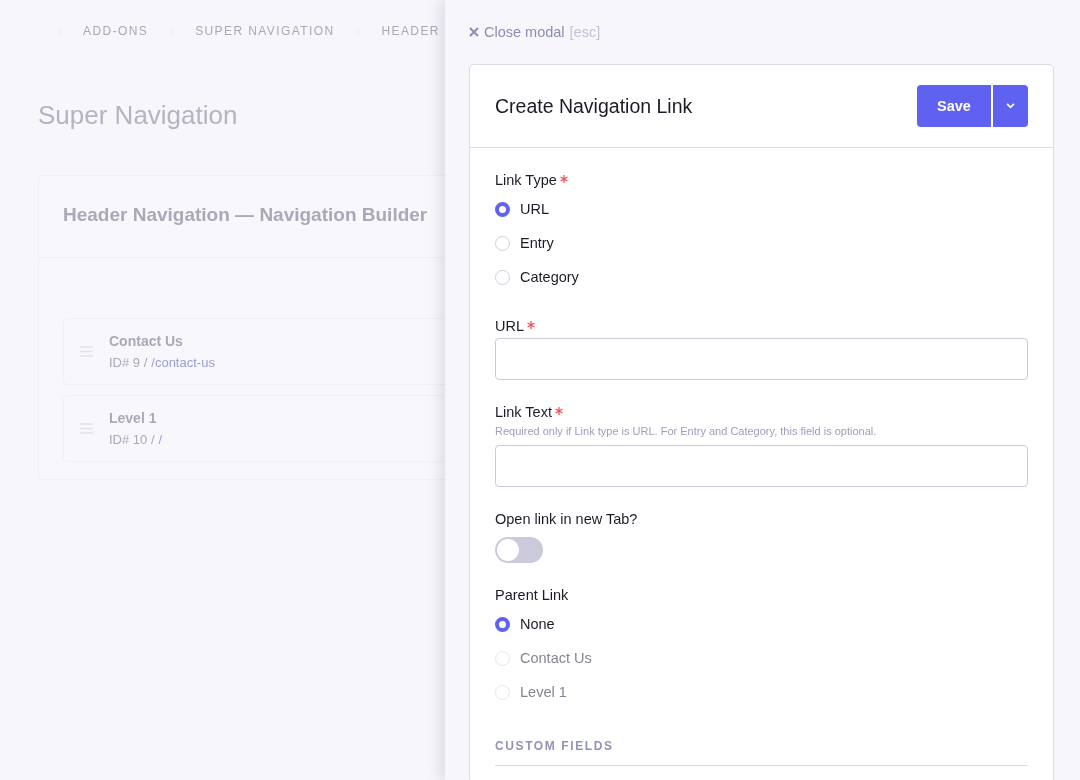 This screenshot has height=780, width=1080. I want to click on nav-item-title: Level 1, so click(133, 418).